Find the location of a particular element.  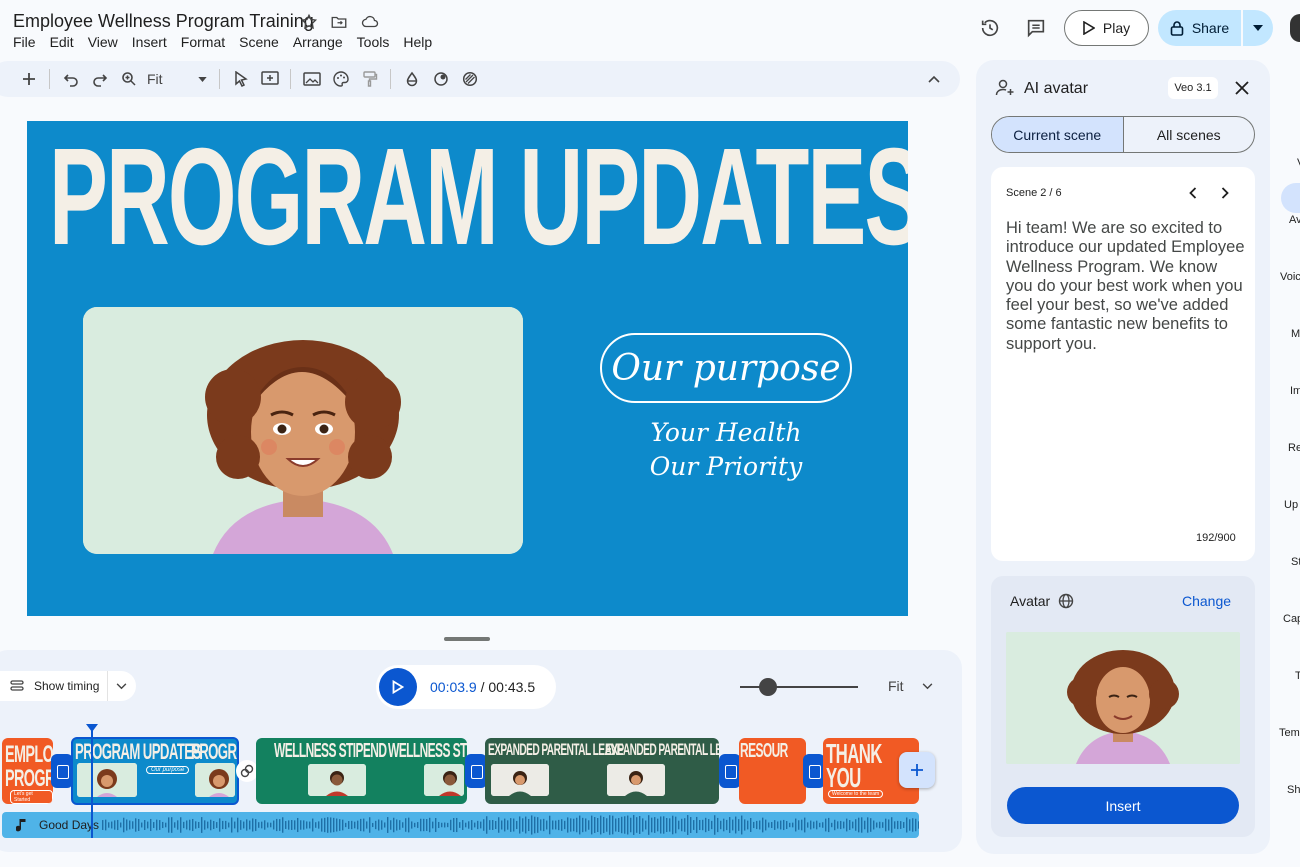

timeline-zoom-select: Fit is located at coordinates (910, 686).